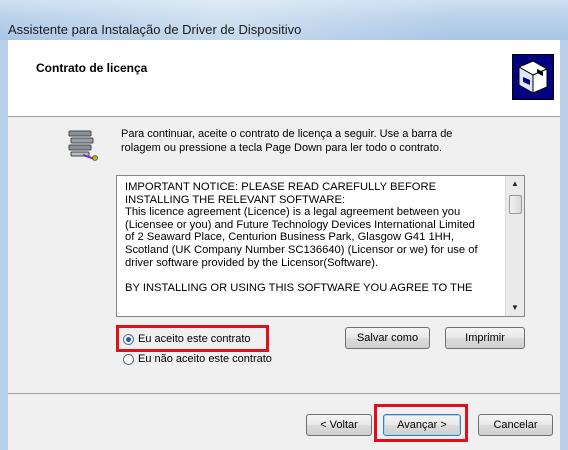 The image size is (568, 450). What do you see at coordinates (422, 425) in the screenshot?
I see `next-button: Avançar >` at bounding box center [422, 425].